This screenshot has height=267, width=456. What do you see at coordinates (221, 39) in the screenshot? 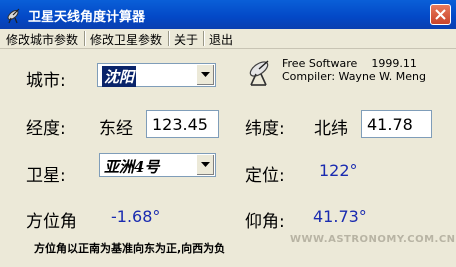
I see `menu-exit: 退出` at bounding box center [221, 39].